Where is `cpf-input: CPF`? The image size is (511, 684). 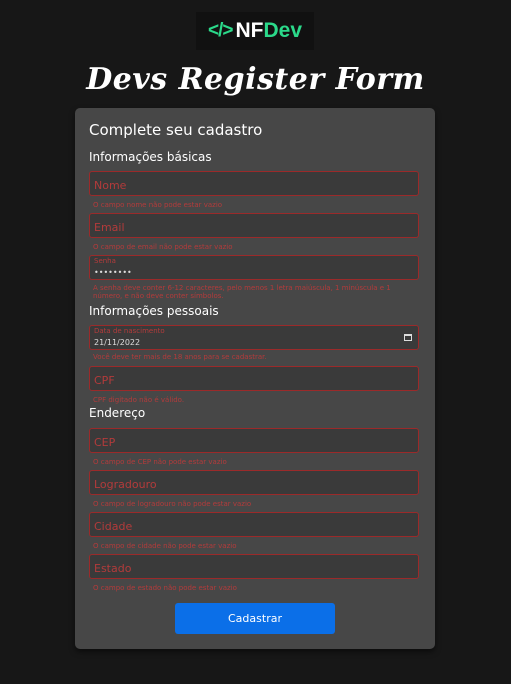
cpf-input: CPF is located at coordinates (254, 378).